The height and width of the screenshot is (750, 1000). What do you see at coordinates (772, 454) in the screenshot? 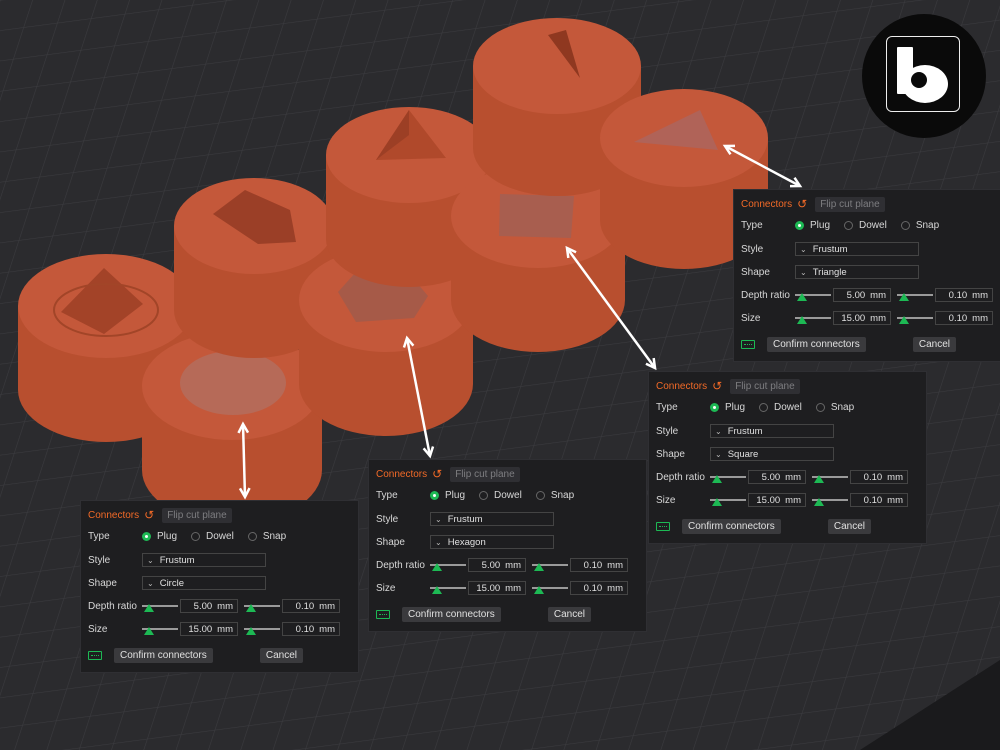
I see `shape-dropdown: ⌄ Square` at bounding box center [772, 454].